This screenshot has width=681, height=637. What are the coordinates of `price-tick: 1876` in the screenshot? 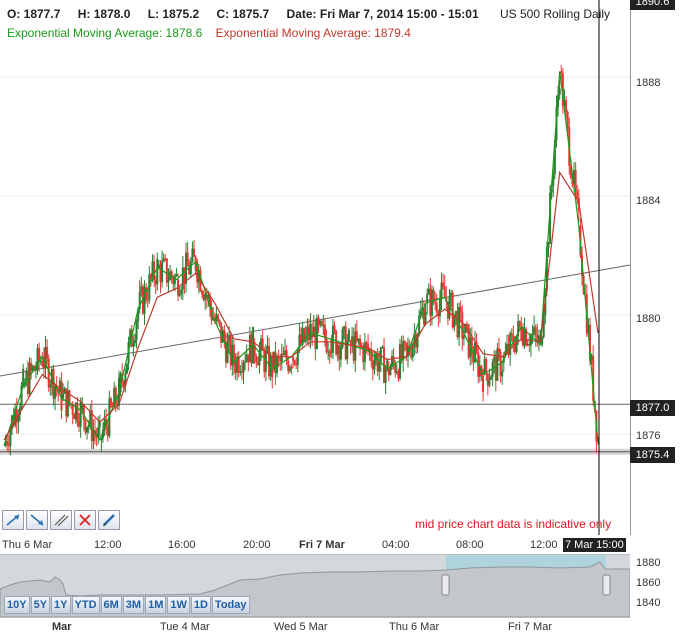 It's located at (648, 436).